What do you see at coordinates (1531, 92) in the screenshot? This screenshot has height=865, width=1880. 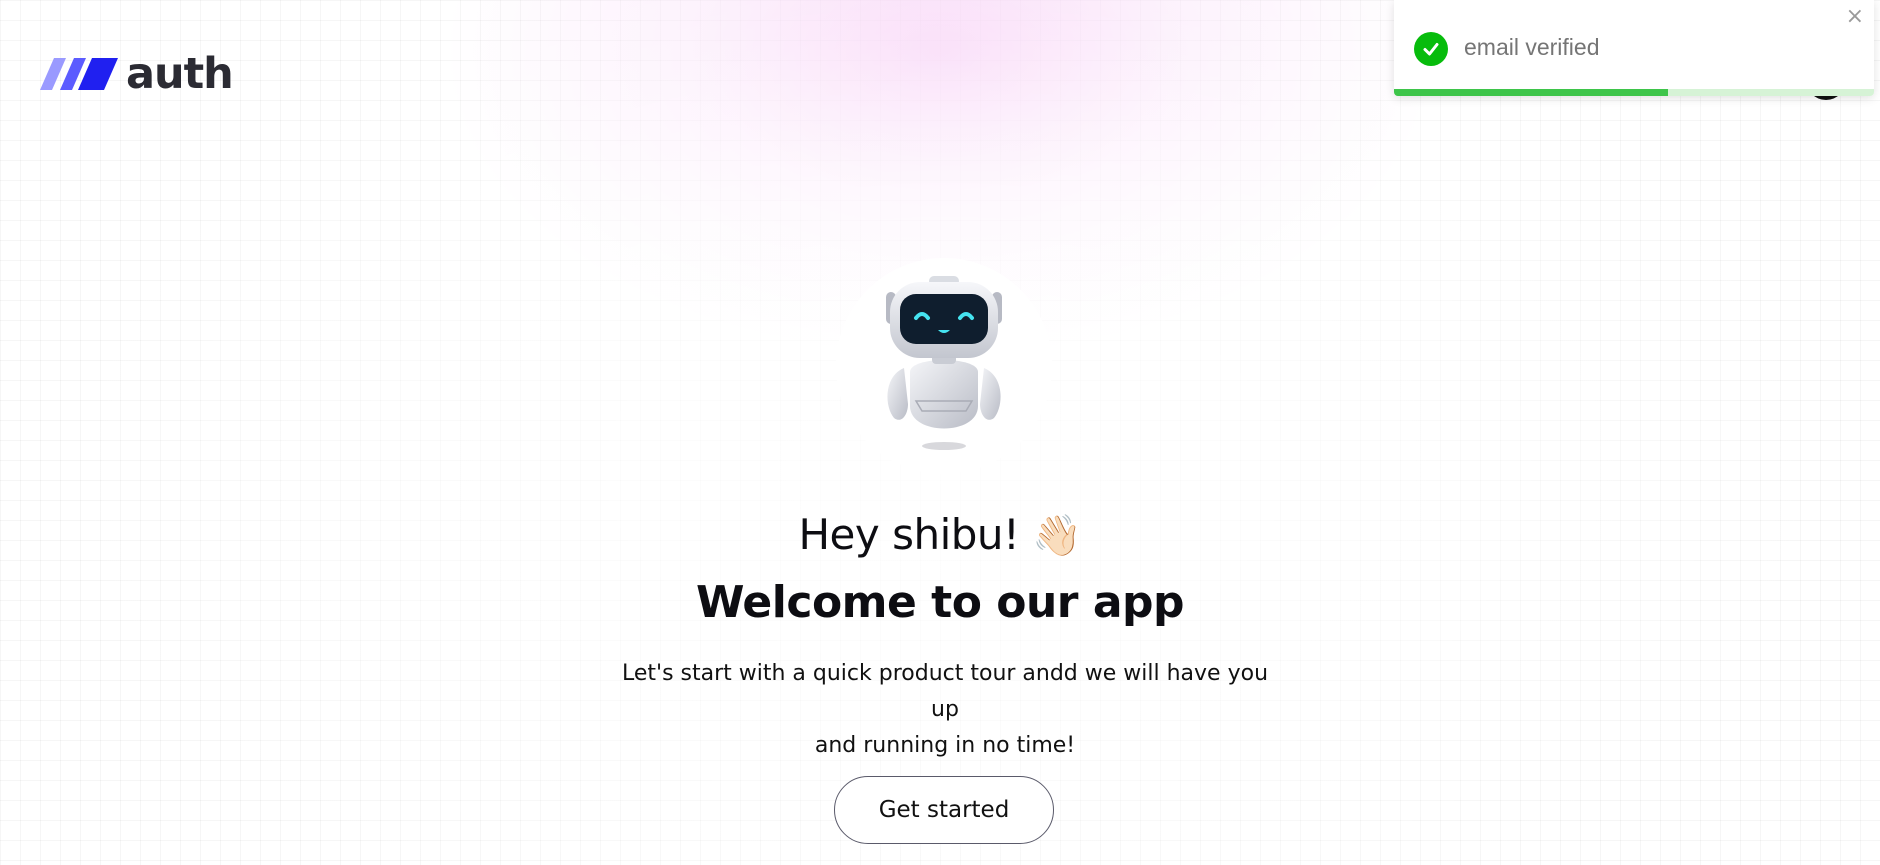 I see `toast-progress-bar` at bounding box center [1531, 92].